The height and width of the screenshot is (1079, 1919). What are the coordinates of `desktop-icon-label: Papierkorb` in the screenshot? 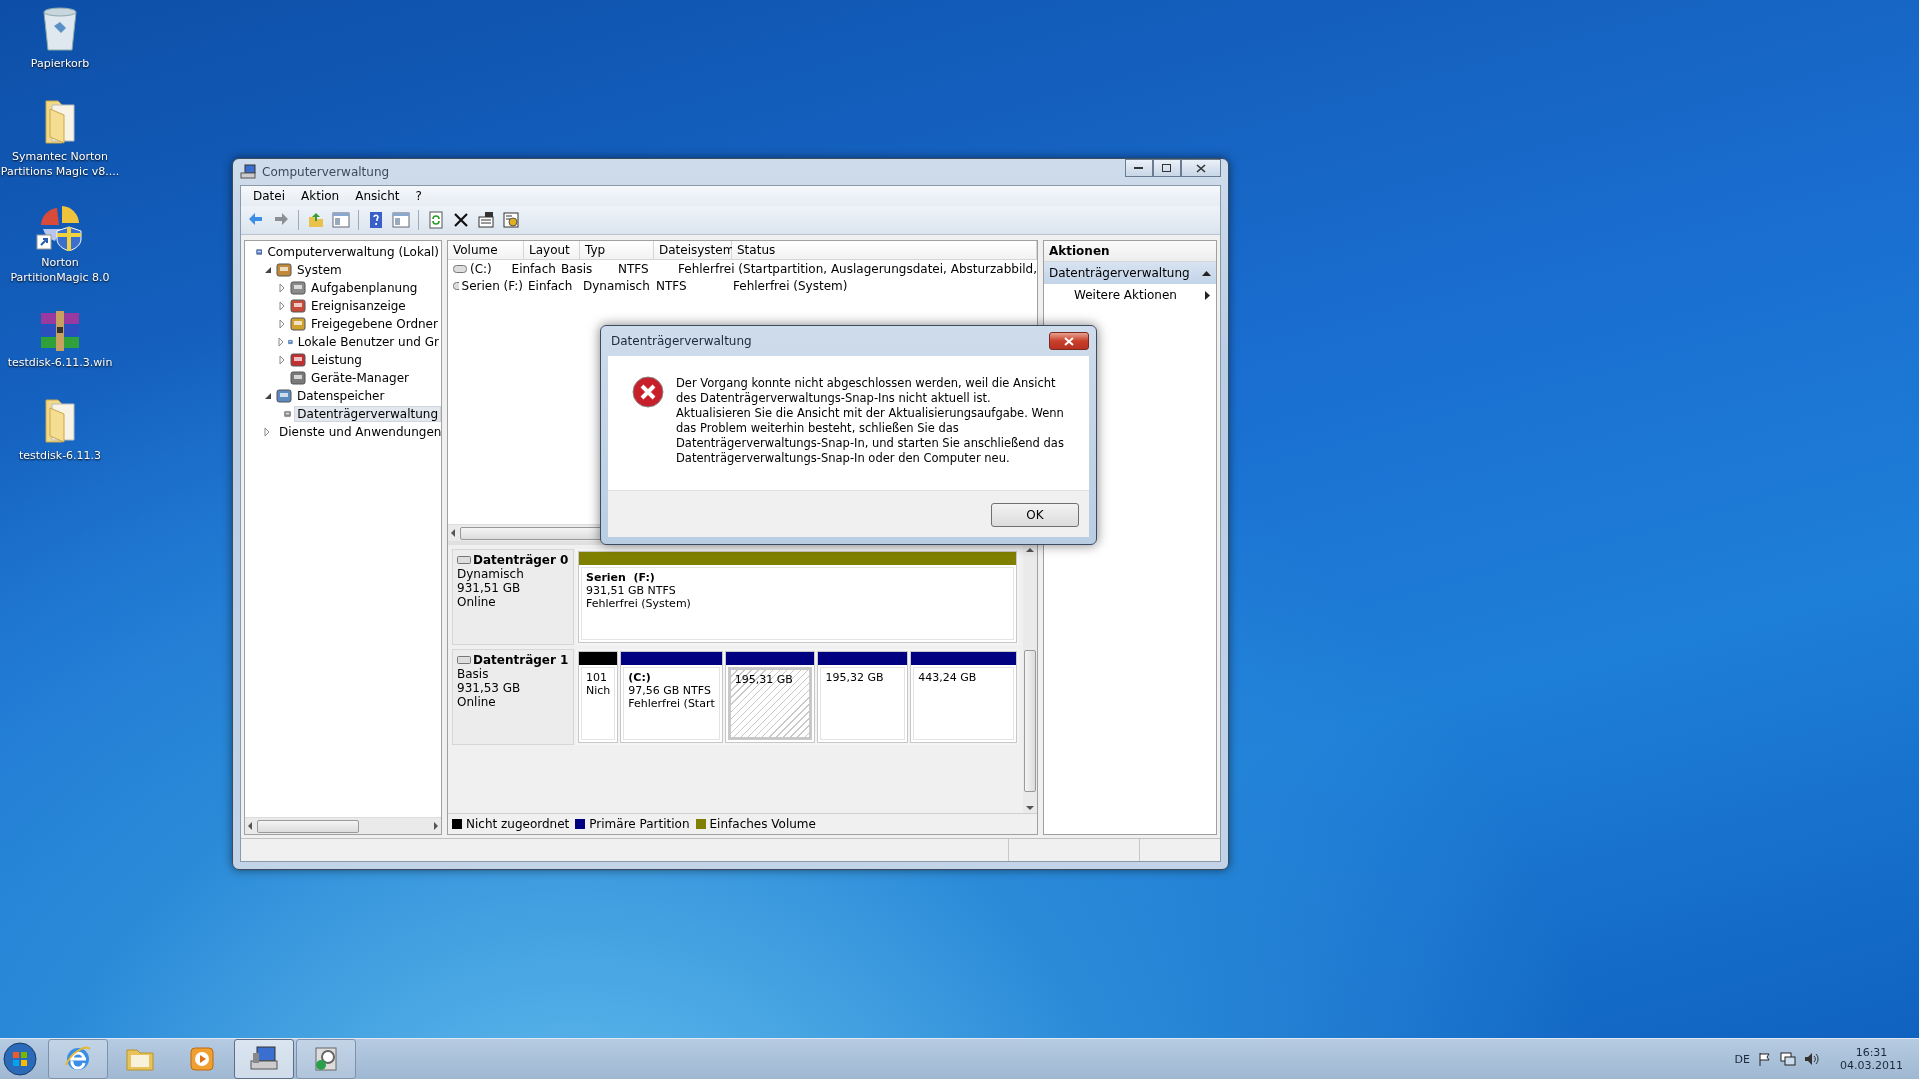 It's located at (60, 63).